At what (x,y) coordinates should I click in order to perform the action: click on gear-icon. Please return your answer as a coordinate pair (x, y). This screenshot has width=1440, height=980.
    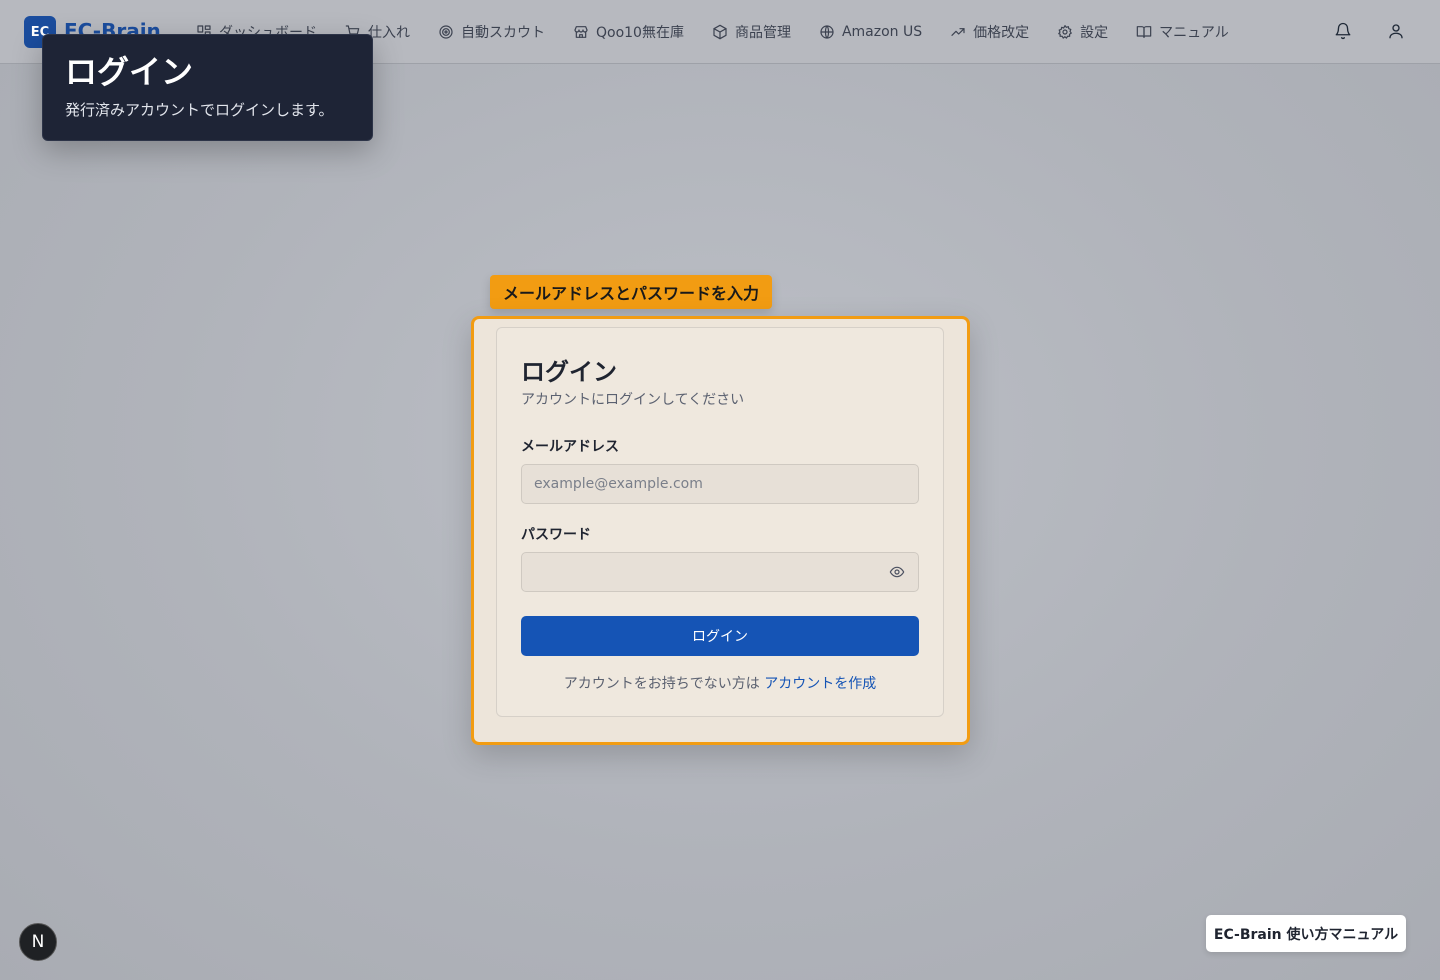
    Looking at the image, I should click on (1065, 32).